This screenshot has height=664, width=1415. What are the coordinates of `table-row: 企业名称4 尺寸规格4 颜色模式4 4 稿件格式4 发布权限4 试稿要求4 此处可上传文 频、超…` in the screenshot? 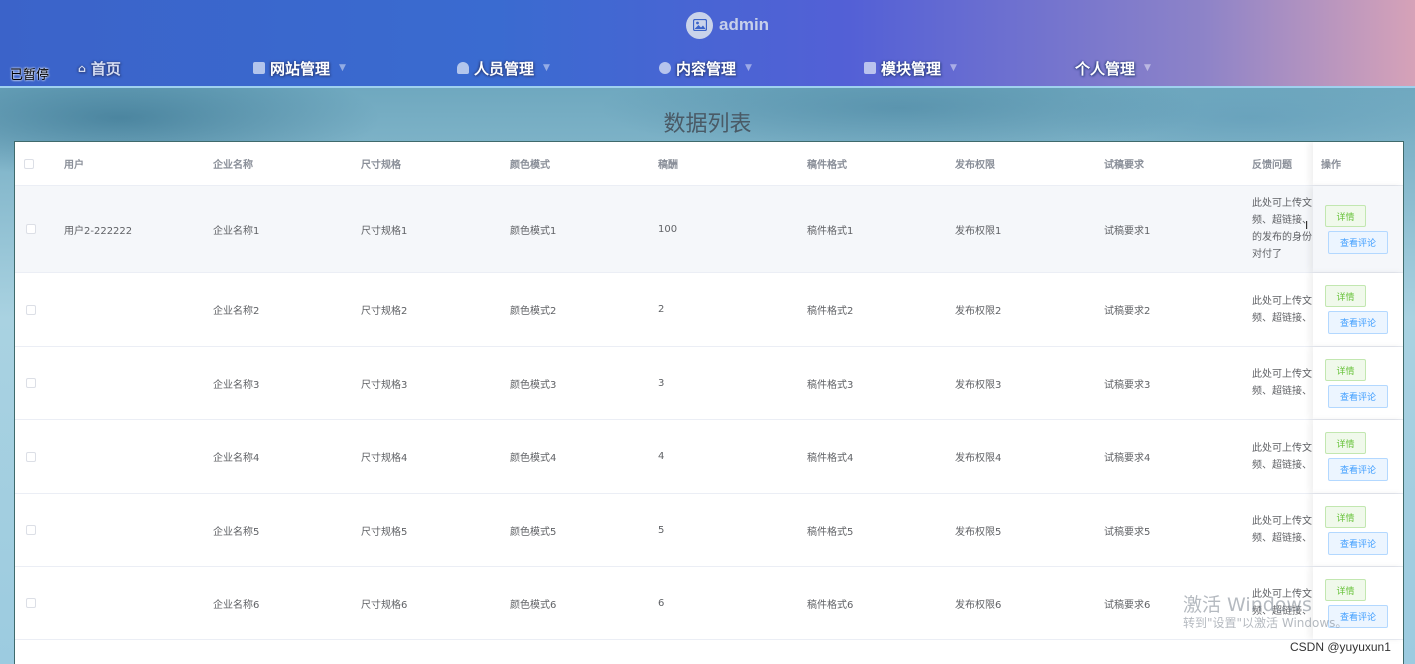 It's located at (709, 457).